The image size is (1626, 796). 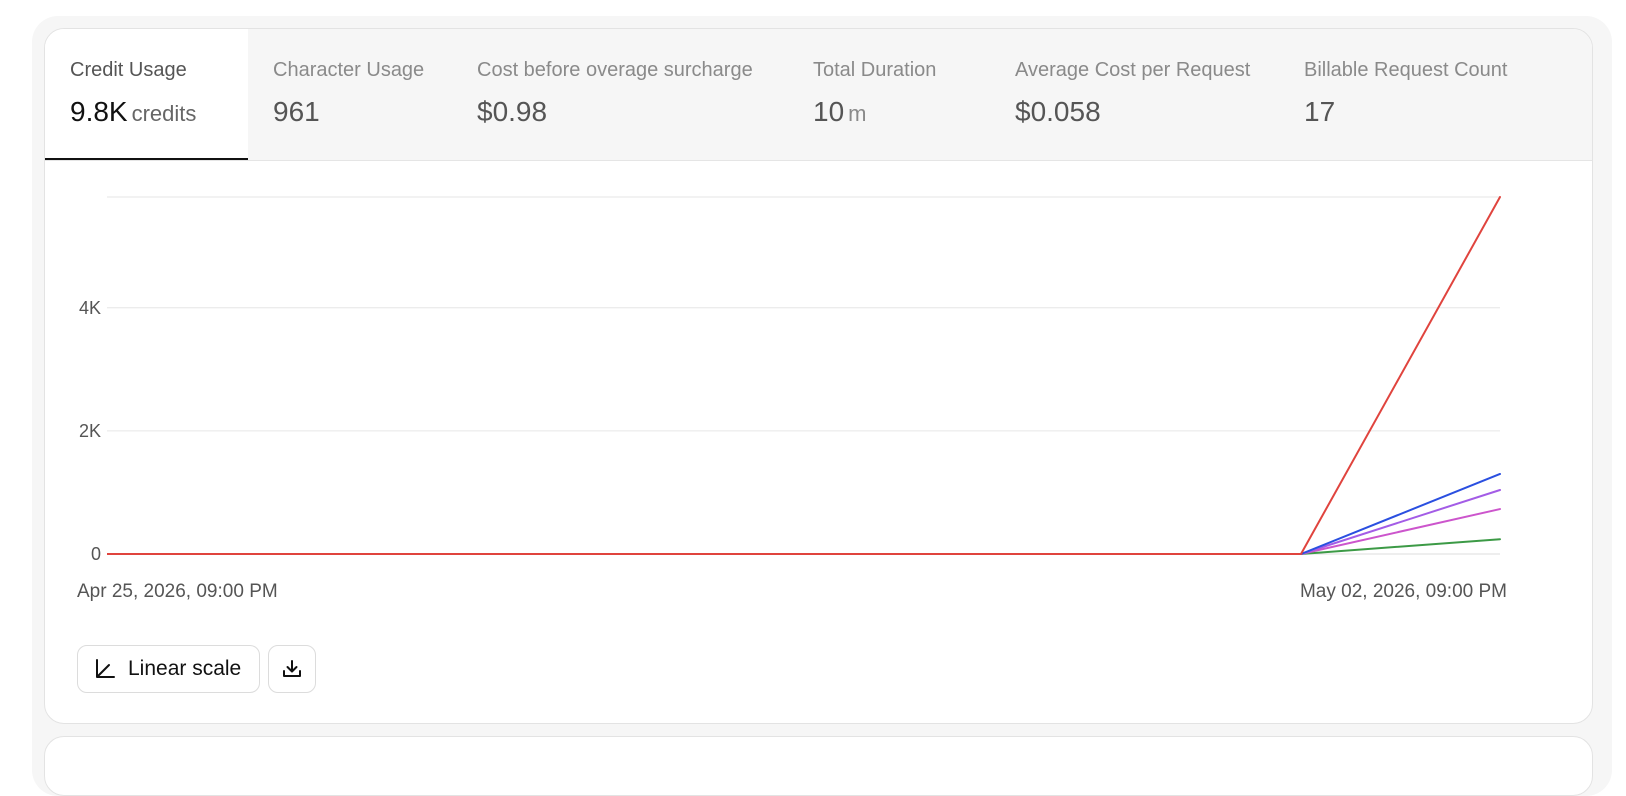 What do you see at coordinates (96, 554) in the screenshot?
I see `y-tick-label: 0` at bounding box center [96, 554].